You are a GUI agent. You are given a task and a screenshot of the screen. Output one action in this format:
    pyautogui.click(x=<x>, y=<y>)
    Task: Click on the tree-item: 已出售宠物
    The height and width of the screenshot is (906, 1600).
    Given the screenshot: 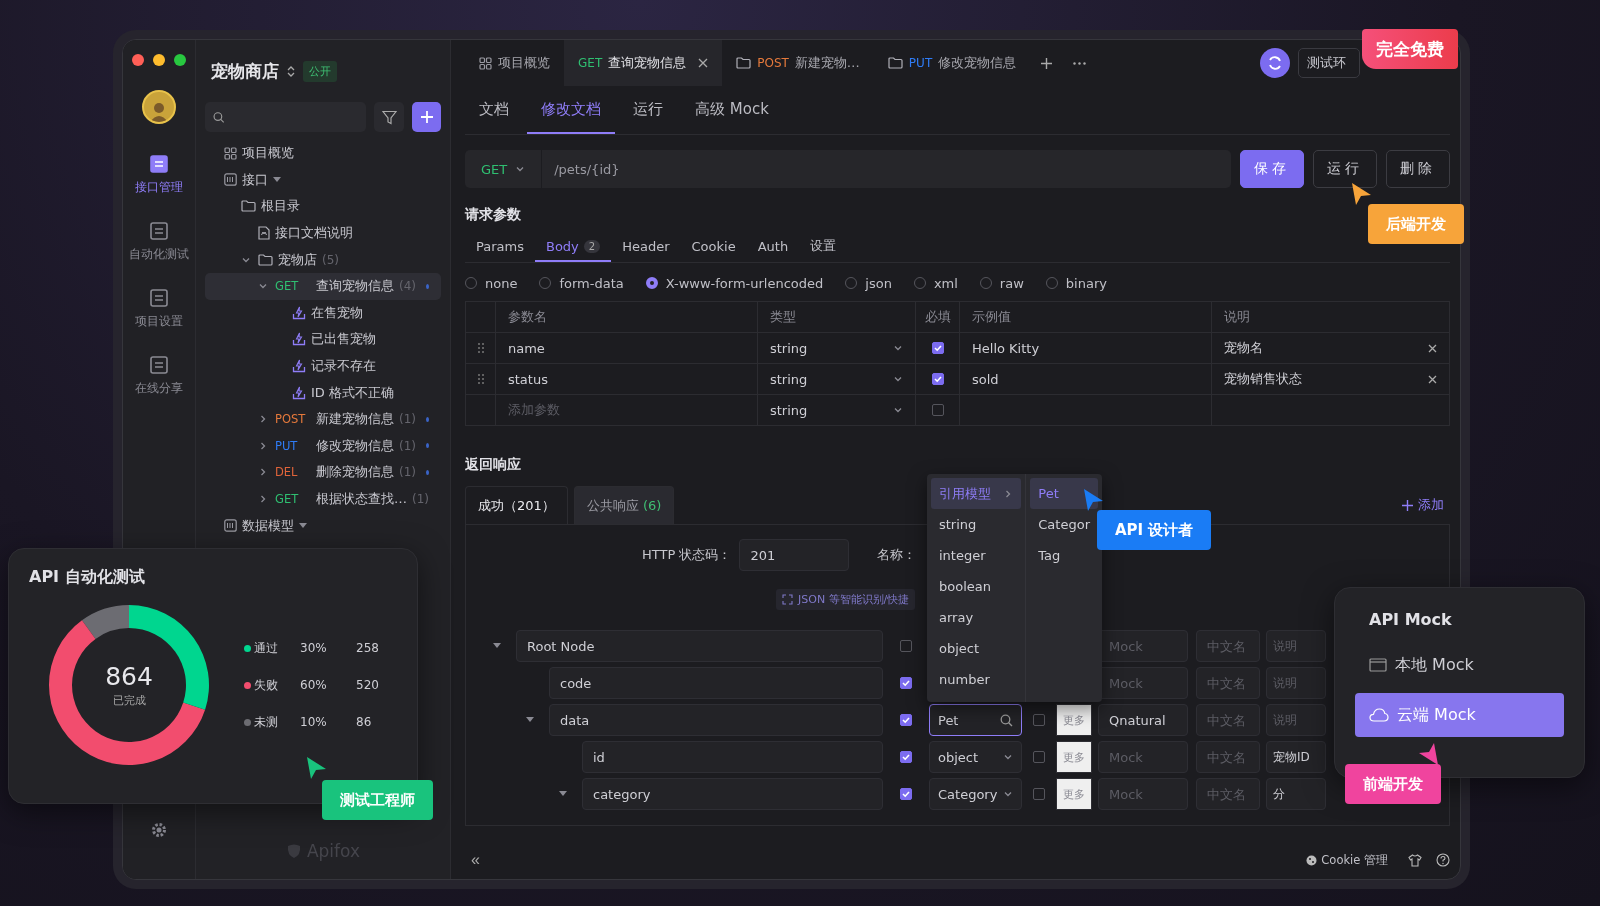 What is the action you would take?
    pyautogui.click(x=323, y=339)
    